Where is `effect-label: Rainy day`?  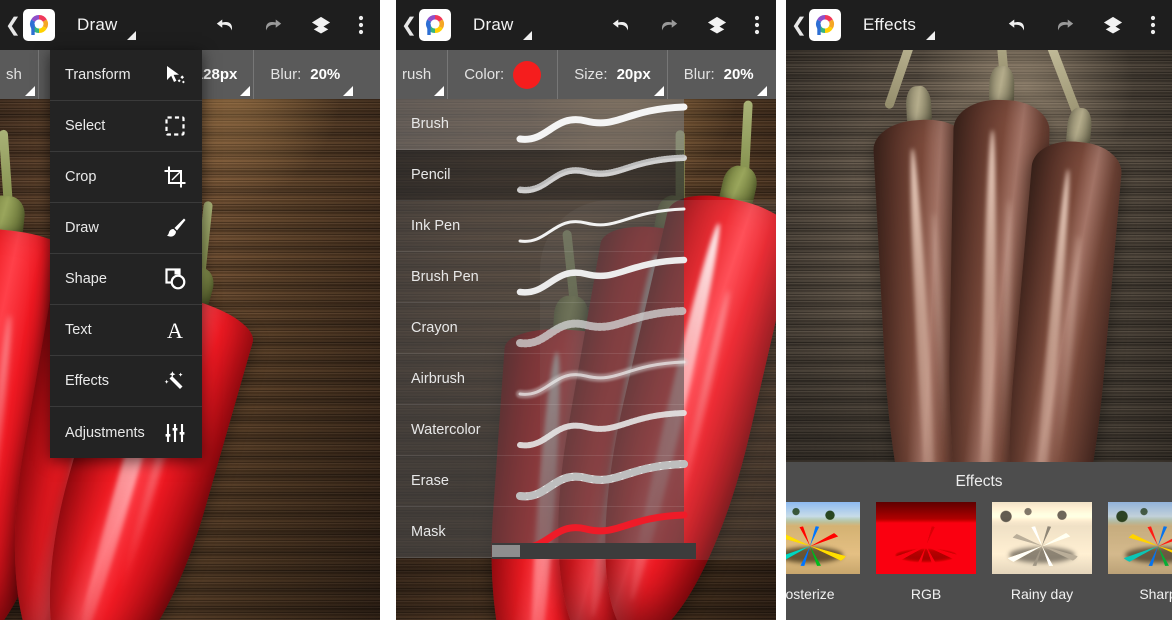
effect-label: Rainy day is located at coordinates (1042, 594).